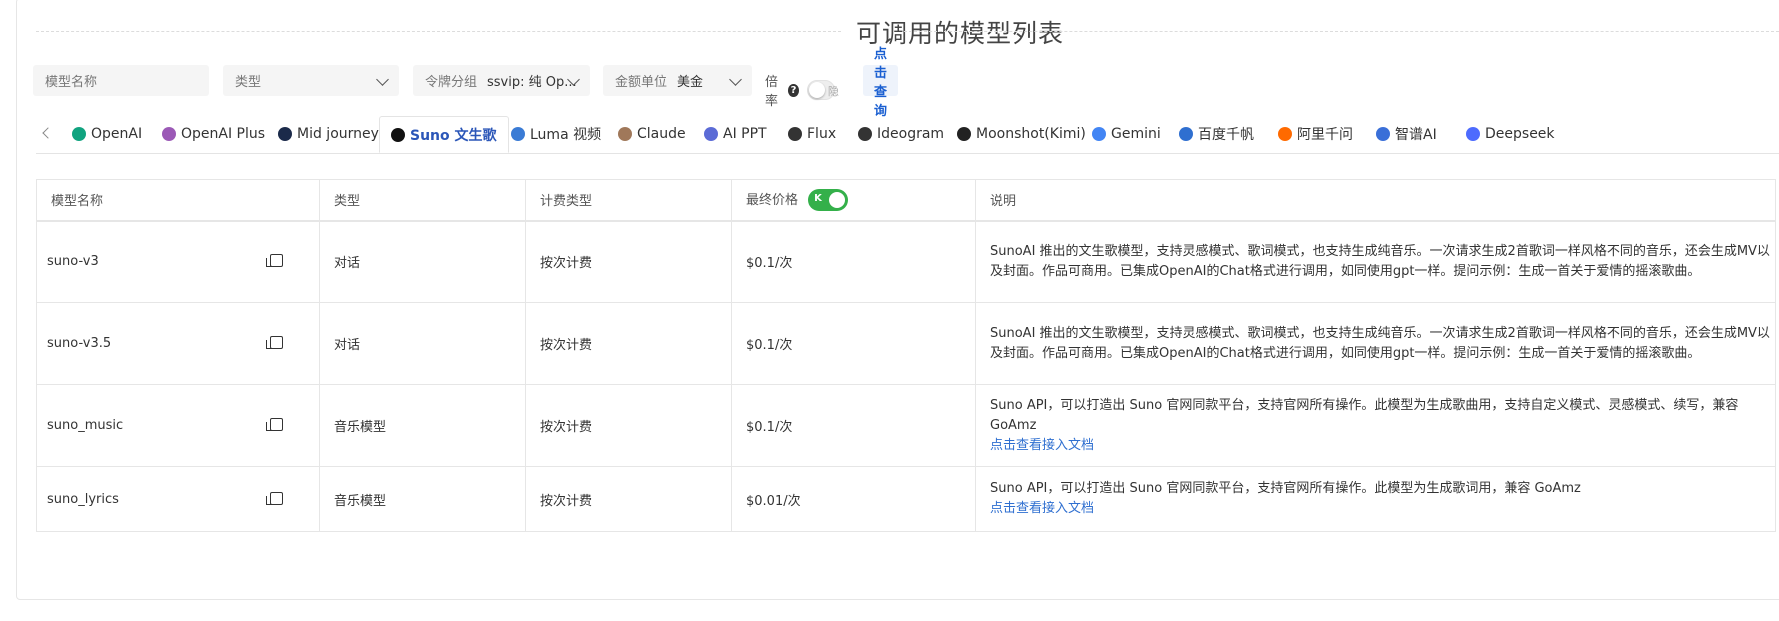 The height and width of the screenshot is (621, 1779). I want to click on suno-icon, so click(398, 134).